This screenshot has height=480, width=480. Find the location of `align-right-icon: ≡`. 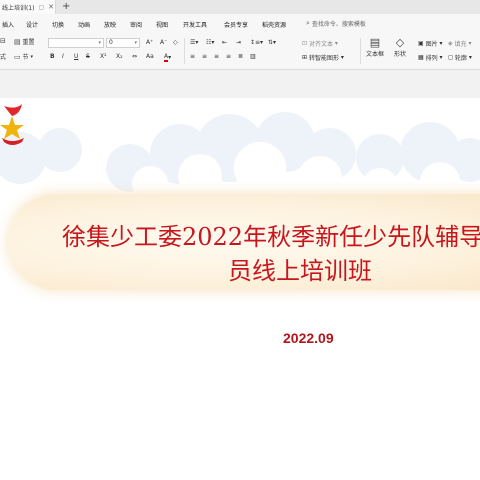

align-right-icon: ≡ is located at coordinates (216, 56).